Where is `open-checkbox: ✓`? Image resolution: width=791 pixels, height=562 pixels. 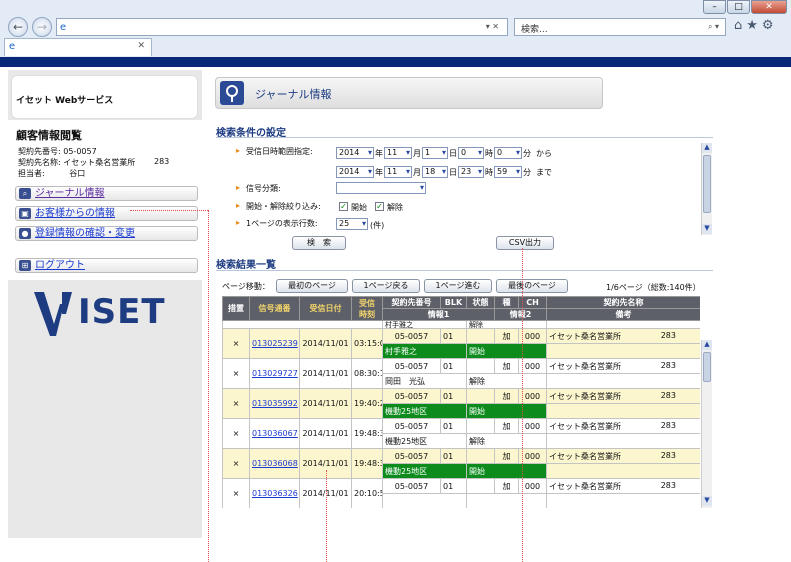
open-checkbox: ✓ is located at coordinates (343, 206).